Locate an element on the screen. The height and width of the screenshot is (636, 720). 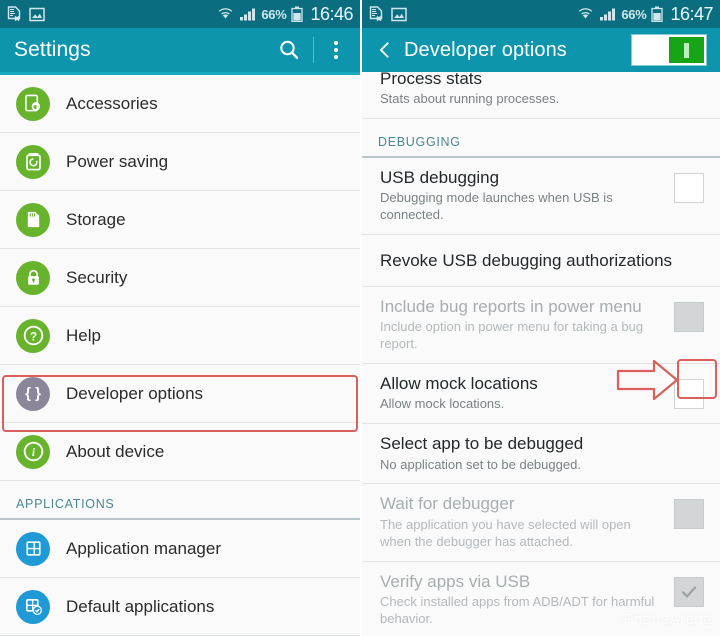
page-title: Developer options is located at coordinates (485, 49).